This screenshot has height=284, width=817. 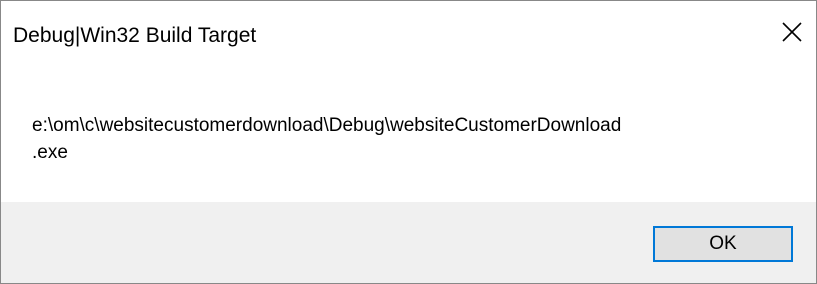 I want to click on message-line: .exe, so click(x=50, y=152).